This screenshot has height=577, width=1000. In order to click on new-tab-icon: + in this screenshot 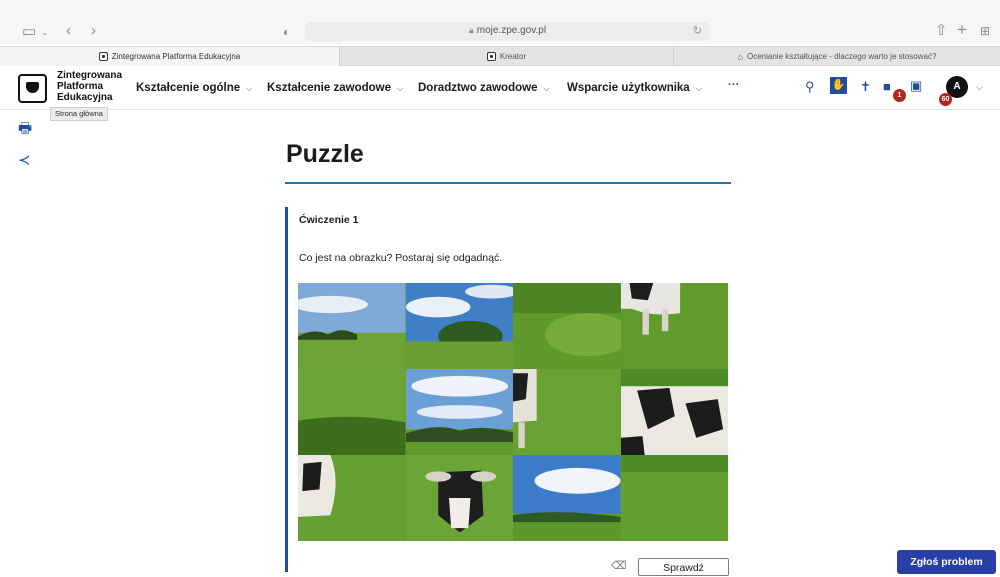, I will do `click(962, 29)`.